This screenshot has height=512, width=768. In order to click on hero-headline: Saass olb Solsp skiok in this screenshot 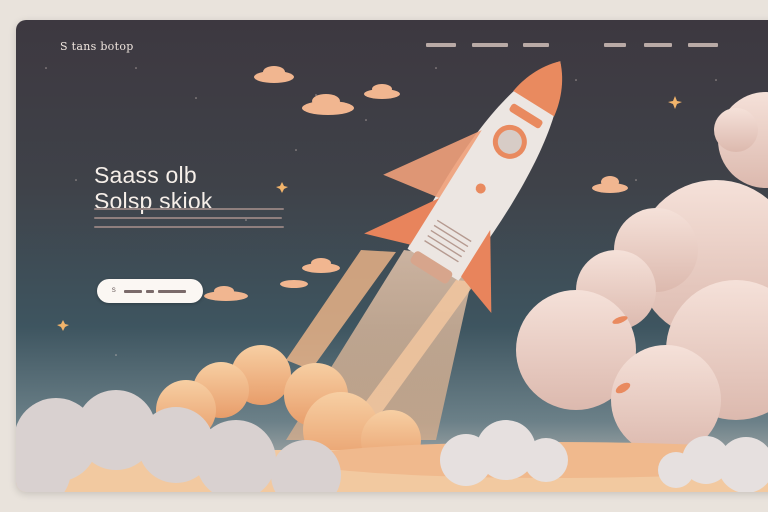, I will do `click(153, 188)`.